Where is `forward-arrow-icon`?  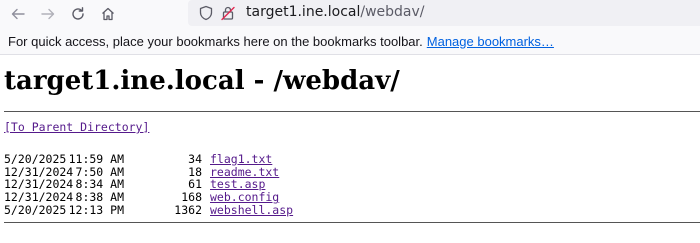 forward-arrow-icon is located at coordinates (48, 14).